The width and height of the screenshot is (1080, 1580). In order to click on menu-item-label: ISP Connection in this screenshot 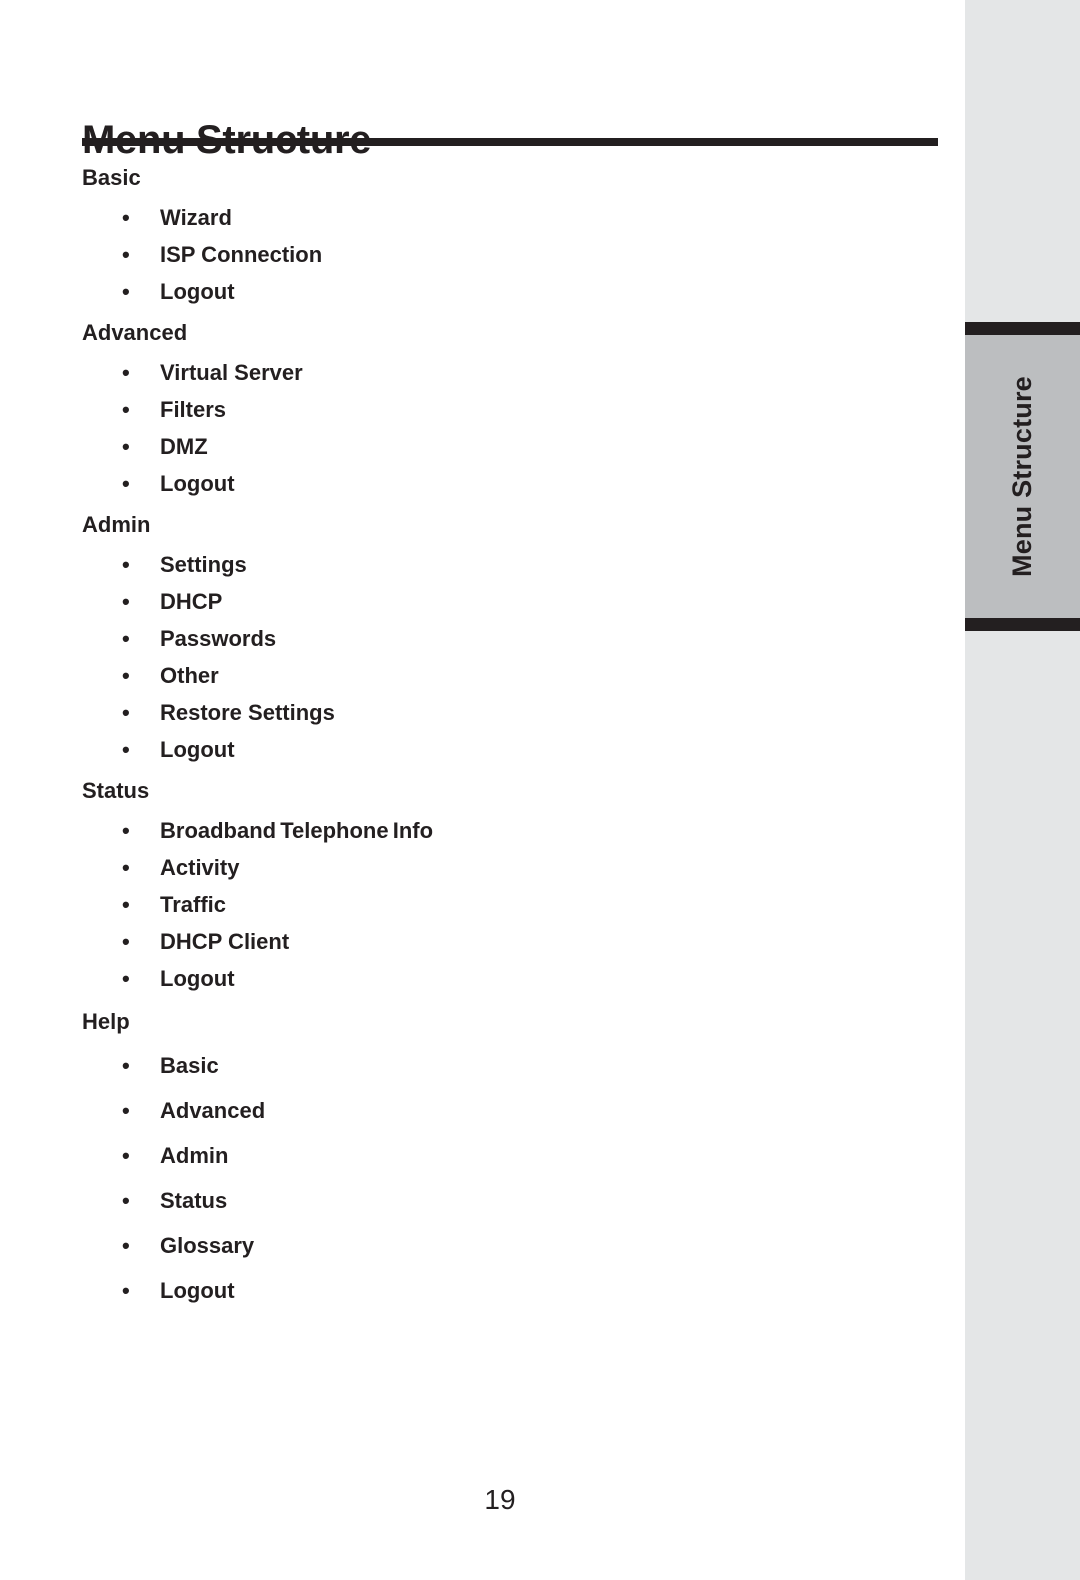, I will do `click(241, 254)`.